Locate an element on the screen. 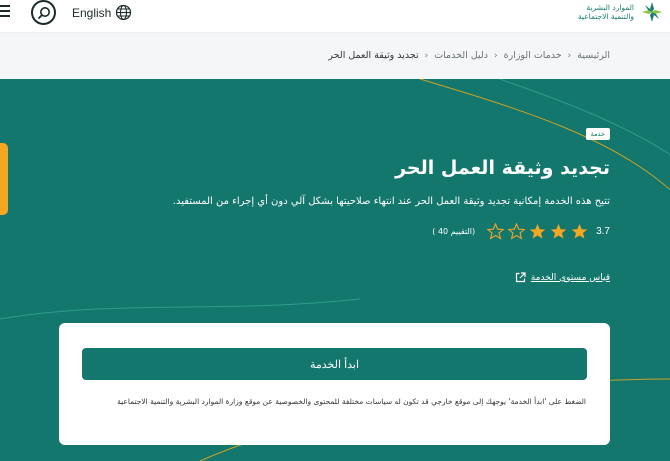  search-icon is located at coordinates (43, 12).